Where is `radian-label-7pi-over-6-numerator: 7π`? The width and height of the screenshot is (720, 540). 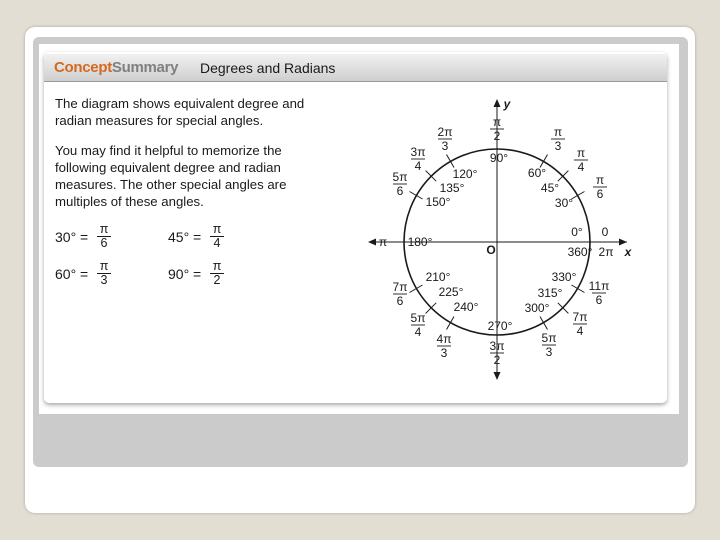 radian-label-7pi-over-6-numerator: 7π is located at coordinates (400, 287).